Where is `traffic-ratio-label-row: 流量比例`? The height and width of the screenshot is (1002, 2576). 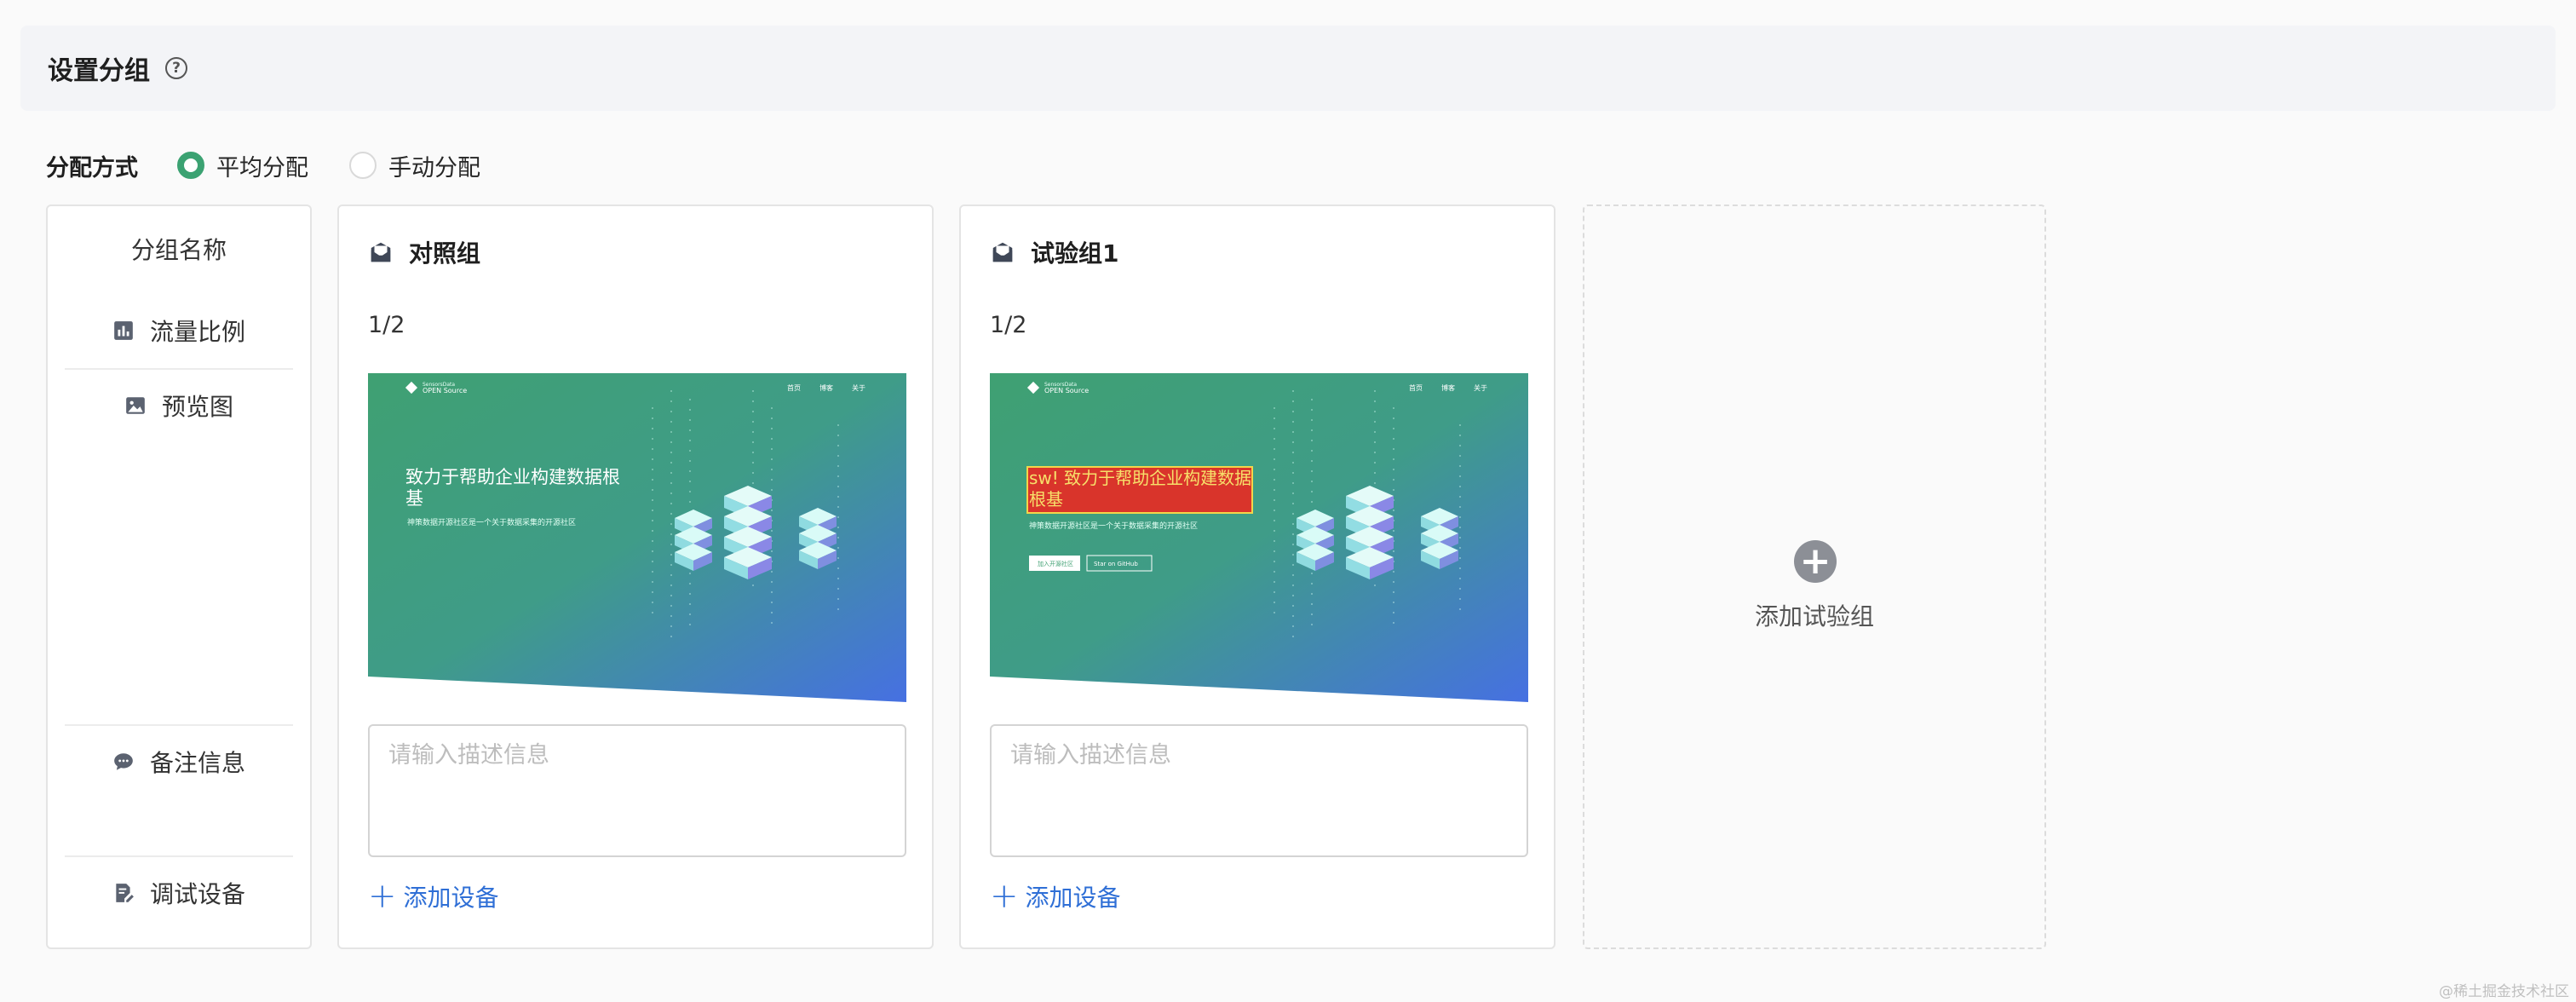
traffic-ratio-label-row: 流量比例 is located at coordinates (179, 331).